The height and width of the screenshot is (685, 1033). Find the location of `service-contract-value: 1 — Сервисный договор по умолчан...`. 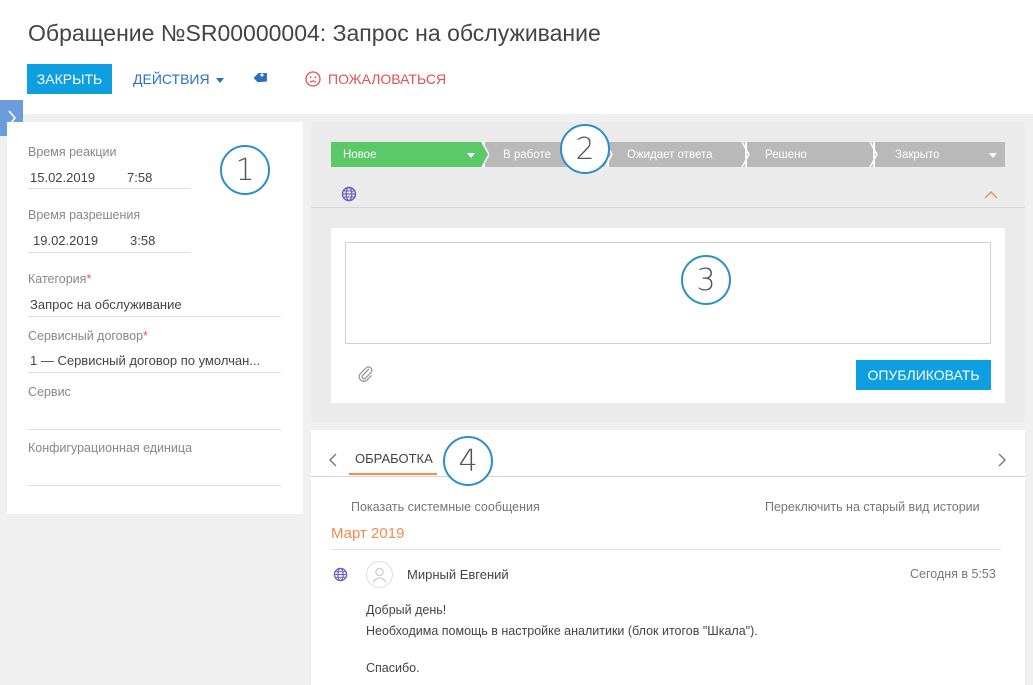

service-contract-value: 1 — Сервисный договор по умолчан... is located at coordinates (145, 360).